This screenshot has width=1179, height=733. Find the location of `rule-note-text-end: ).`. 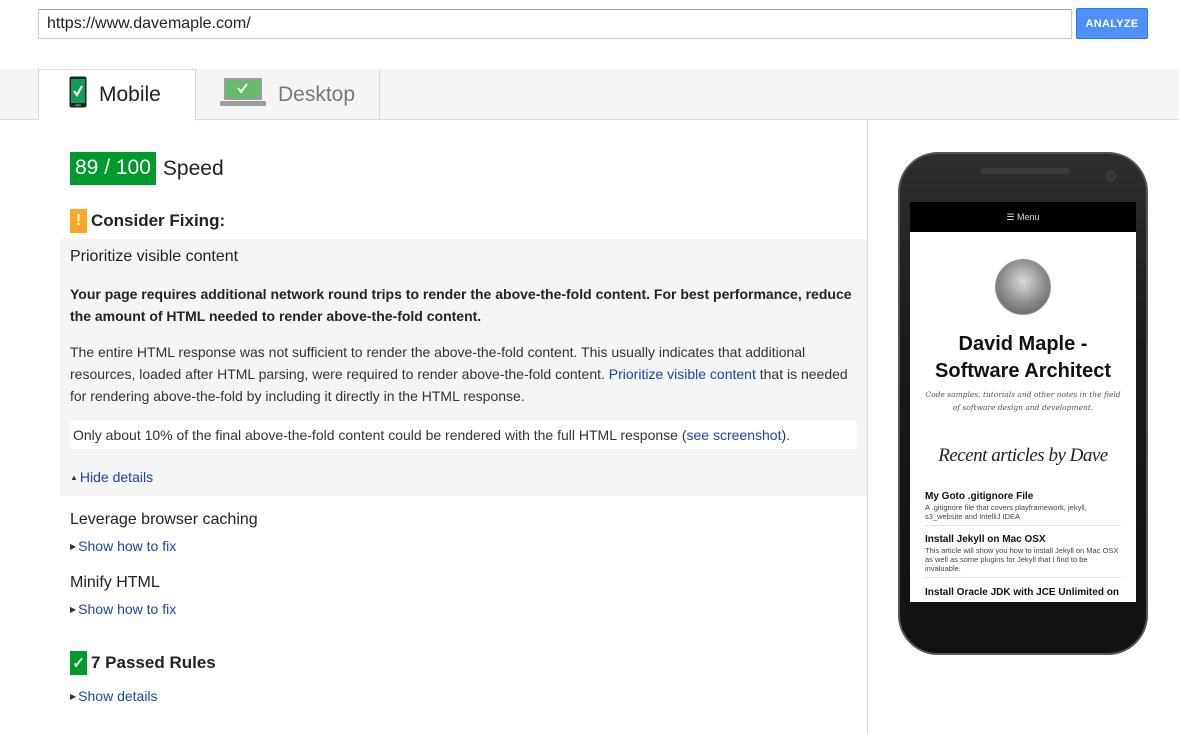

rule-note-text-end: ). is located at coordinates (786, 435).